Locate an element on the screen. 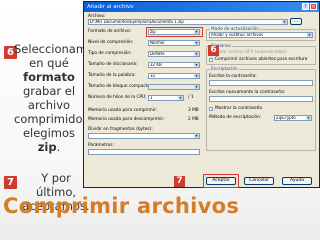 The height and width of the screenshot is (240, 320). step-7-badge: 7 is located at coordinates (10, 182).